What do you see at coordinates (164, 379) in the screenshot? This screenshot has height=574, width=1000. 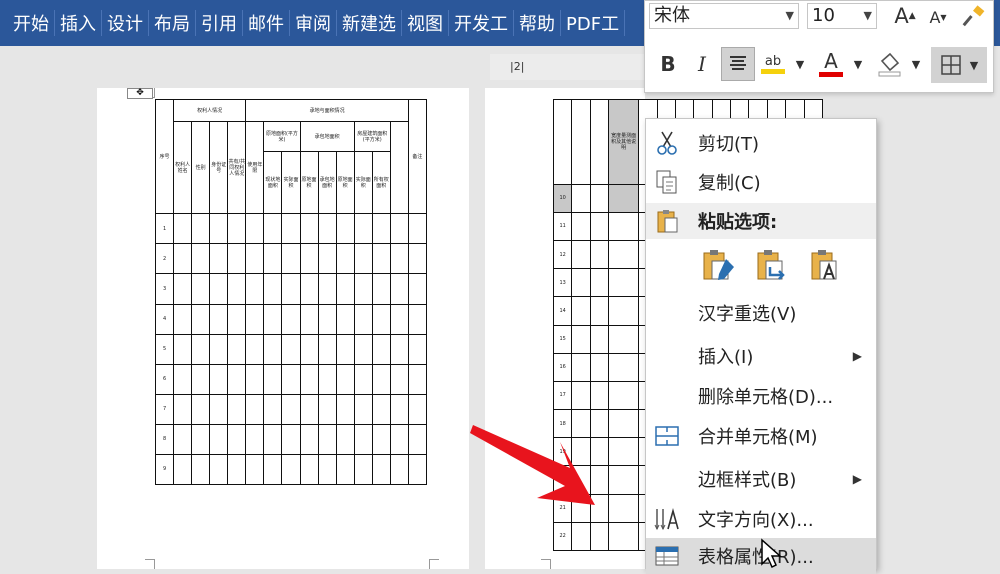 I see `row-number-cell: 6` at bounding box center [164, 379].